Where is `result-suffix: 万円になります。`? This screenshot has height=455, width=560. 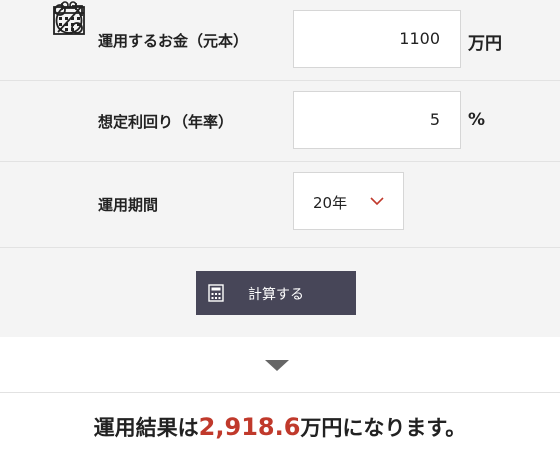
result-suffix: 万円になります。 is located at coordinates (383, 428).